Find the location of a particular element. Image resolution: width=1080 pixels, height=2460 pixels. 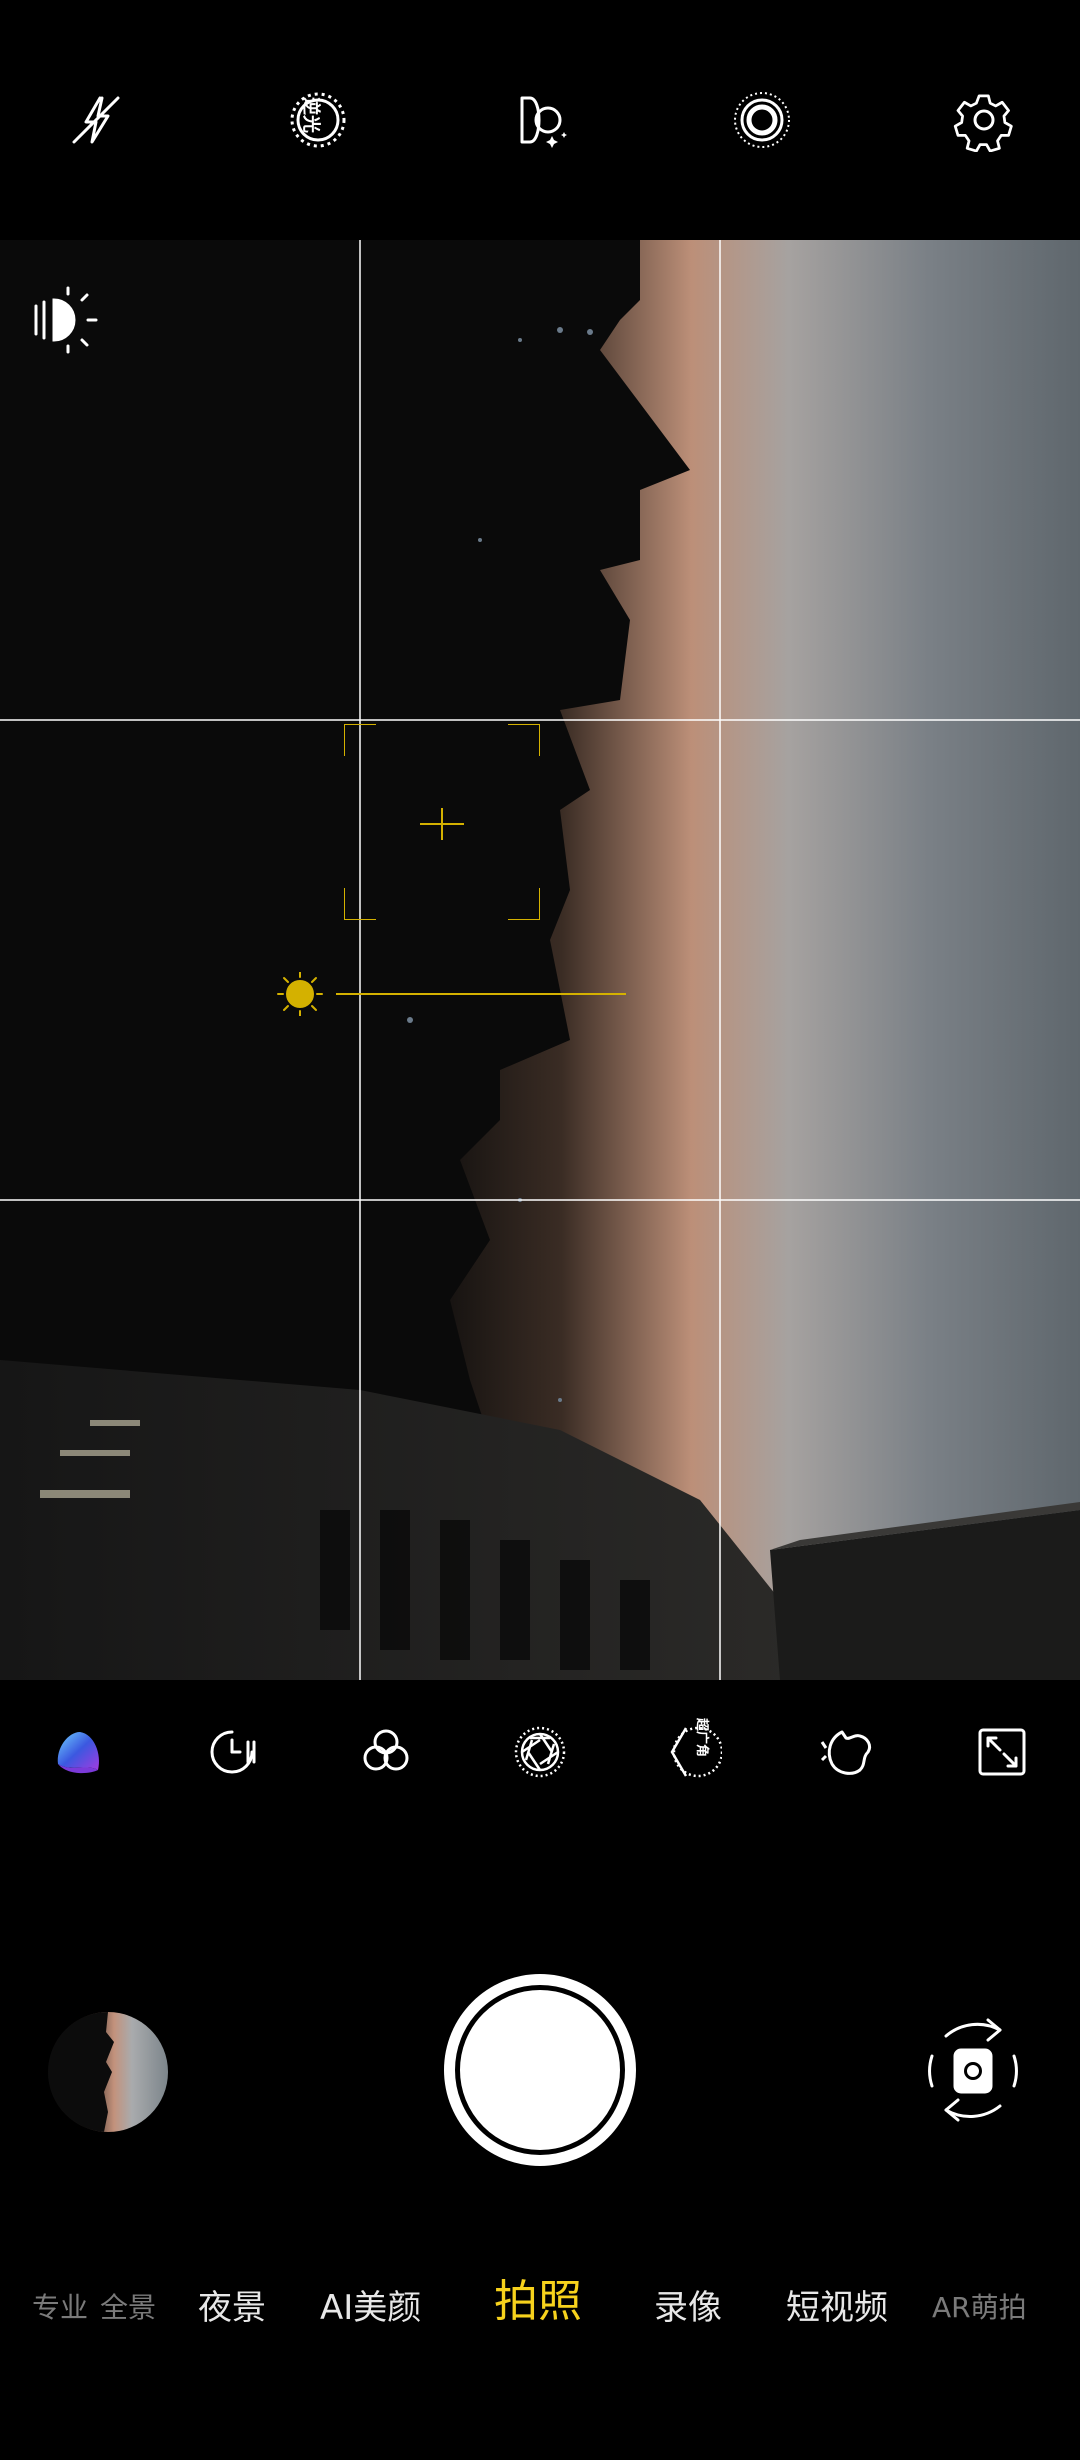

focus-indicator is located at coordinates (442, 822).